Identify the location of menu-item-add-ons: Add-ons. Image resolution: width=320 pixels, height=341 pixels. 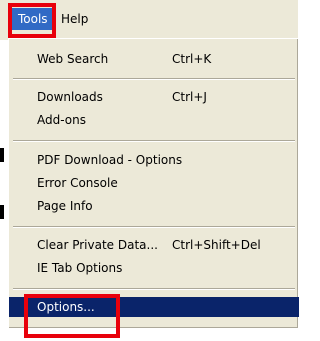
(154, 120).